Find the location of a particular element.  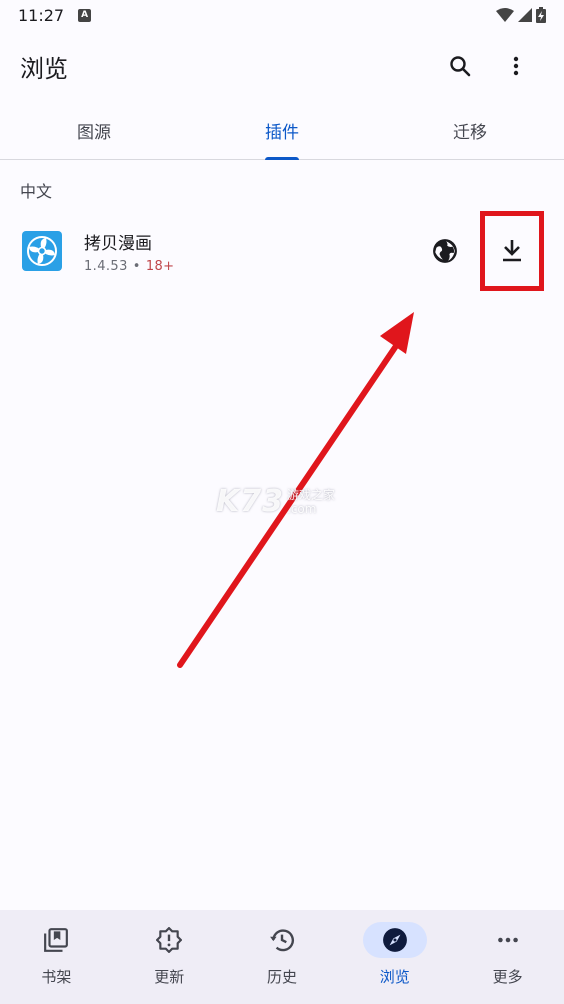

library-icon is located at coordinates (56, 940).